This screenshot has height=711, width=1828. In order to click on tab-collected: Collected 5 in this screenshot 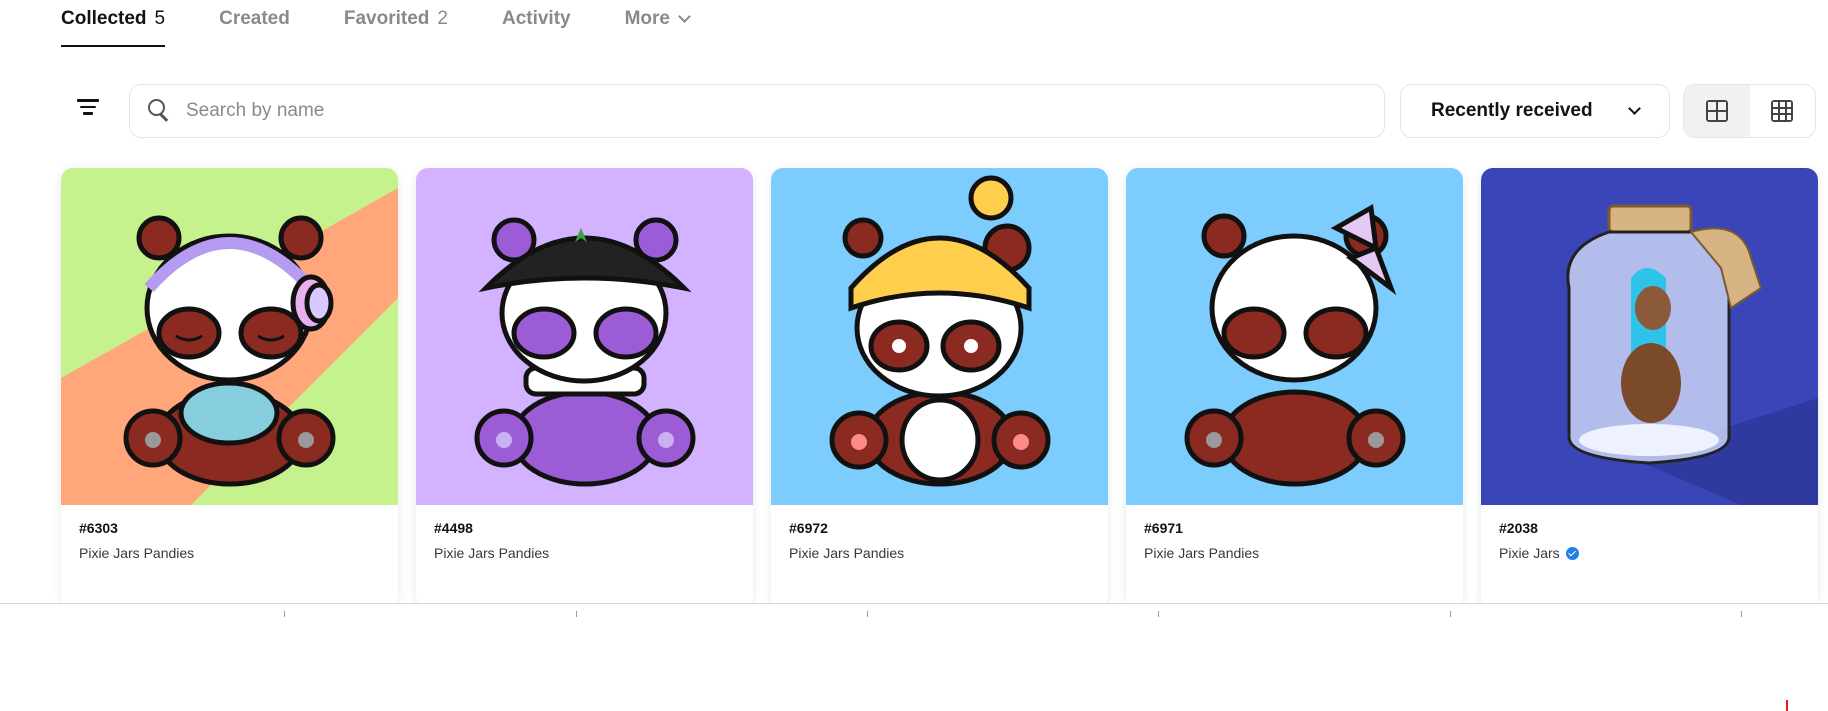, I will do `click(113, 23)`.